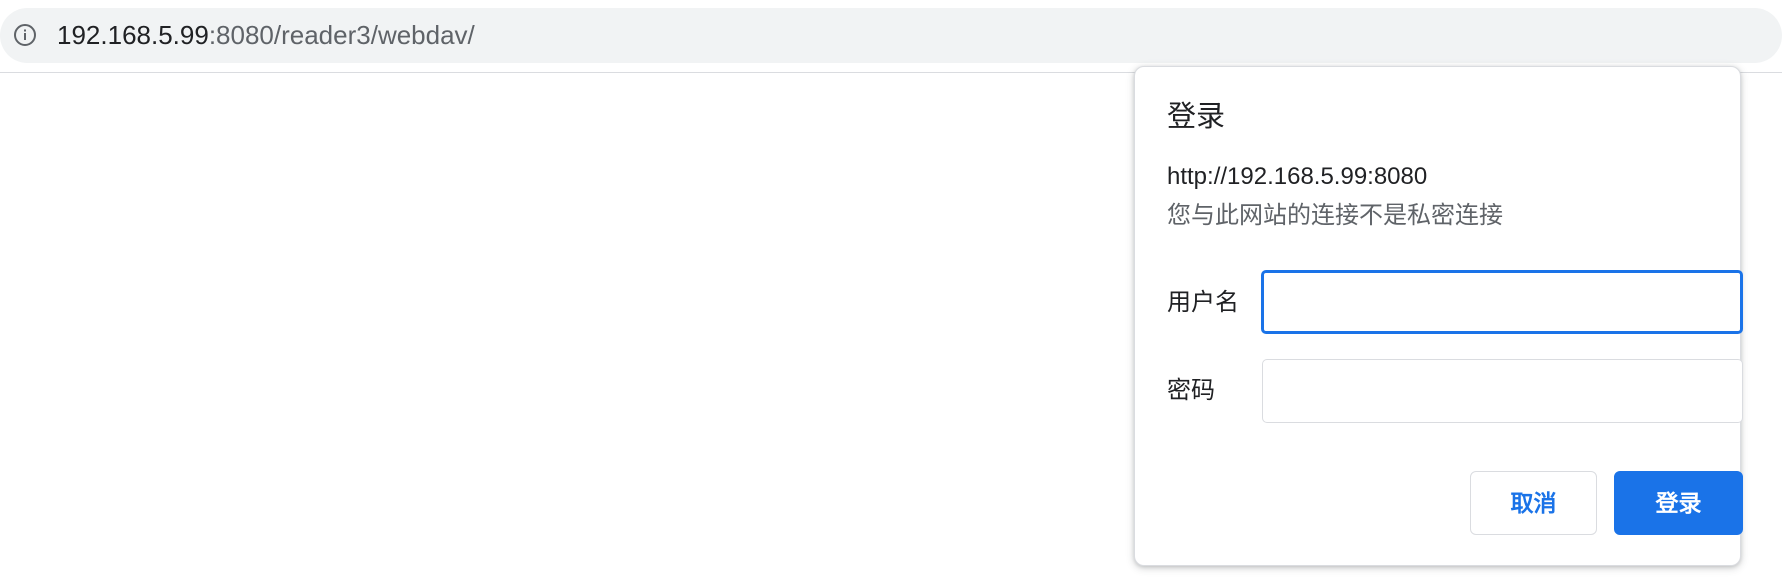 The image size is (1782, 578). What do you see at coordinates (341, 35) in the screenshot?
I see `url-path: :8080/reader3/webdav/` at bounding box center [341, 35].